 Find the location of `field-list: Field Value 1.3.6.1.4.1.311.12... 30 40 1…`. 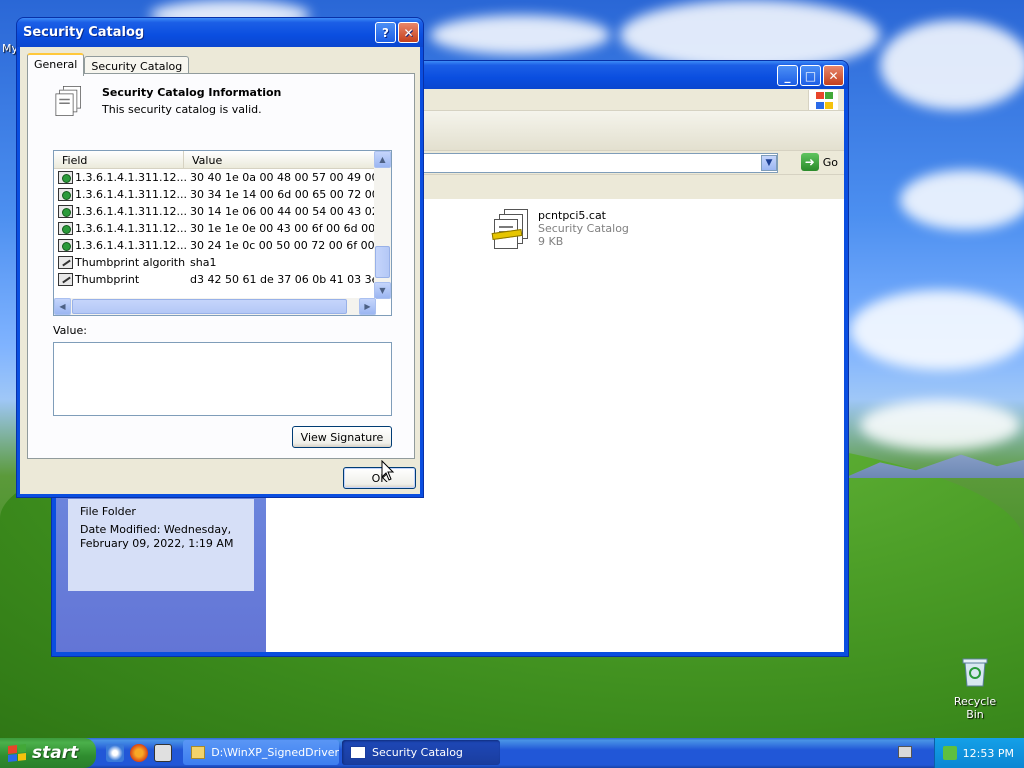

field-list: Field Value 1.3.6.1.4.1.311.12... 30 40 1… is located at coordinates (222, 233).